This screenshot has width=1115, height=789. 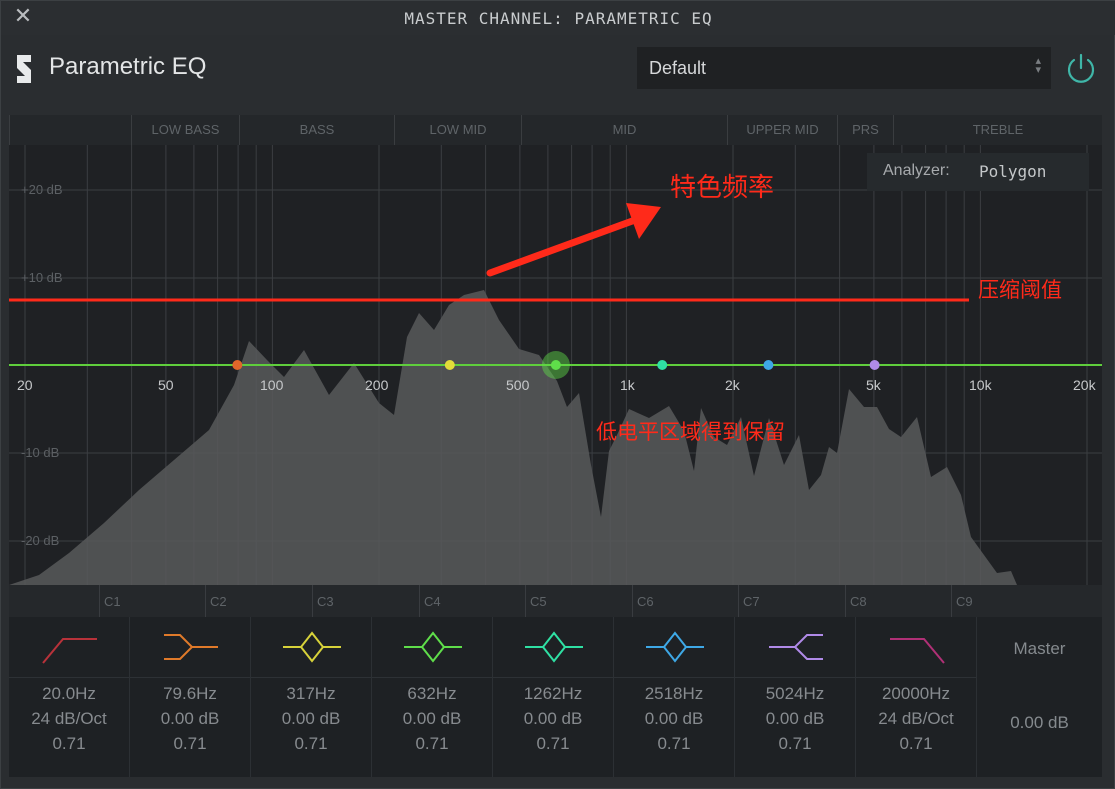 What do you see at coordinates (42, 277) in the screenshot?
I see `db-label: +10 dB` at bounding box center [42, 277].